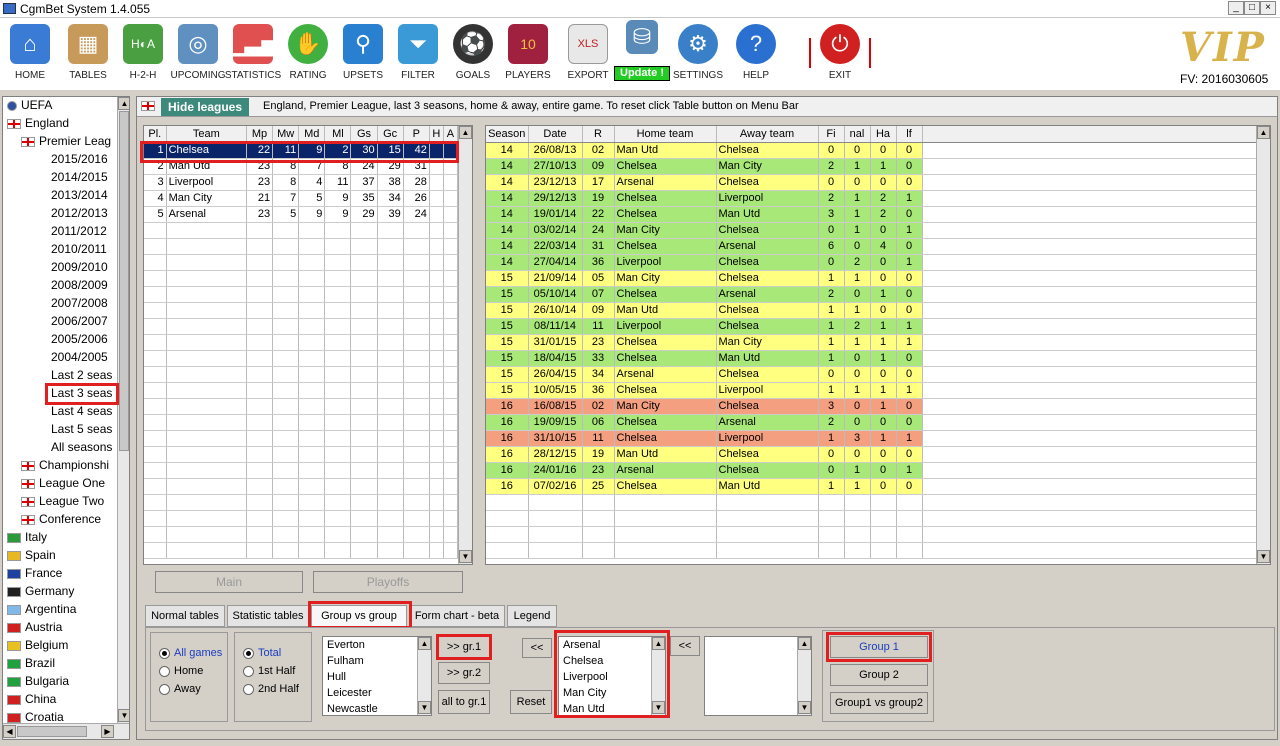  What do you see at coordinates (871, 278) in the screenshot?
I see `table-row: 15 21/09/14 05 Man City Chelsea 1 1 0 0` at bounding box center [871, 278].